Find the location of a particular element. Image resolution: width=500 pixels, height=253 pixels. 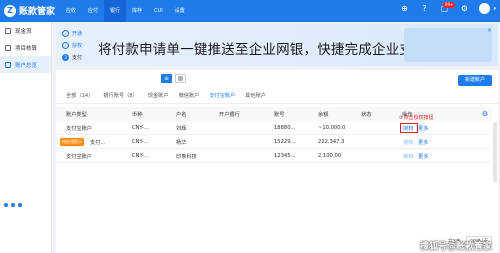

annotation-callout: ①点击授权按钮 is located at coordinates (416, 118).